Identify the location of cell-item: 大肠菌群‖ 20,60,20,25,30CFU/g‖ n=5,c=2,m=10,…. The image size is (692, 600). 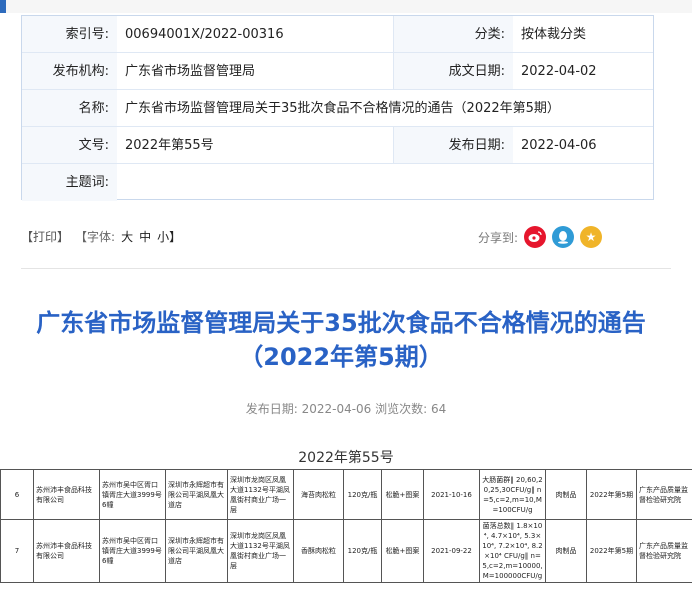
(512, 494).